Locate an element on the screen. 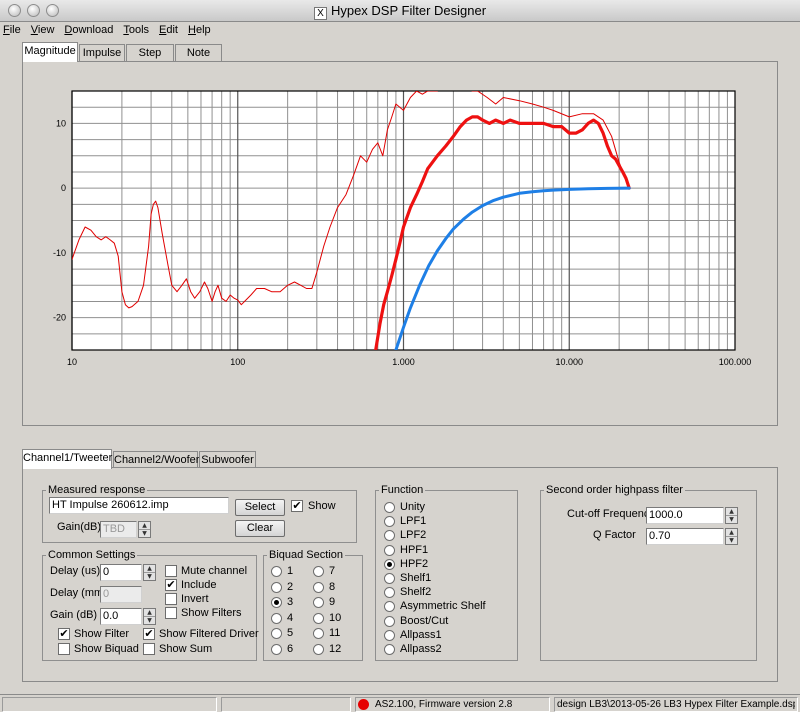 This screenshot has width=800, height=712. gain-db-stepper: ▲ ▼ is located at coordinates (149, 616).